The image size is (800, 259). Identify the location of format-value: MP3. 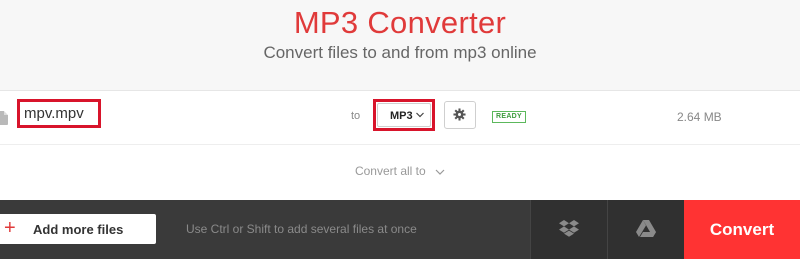
(401, 116).